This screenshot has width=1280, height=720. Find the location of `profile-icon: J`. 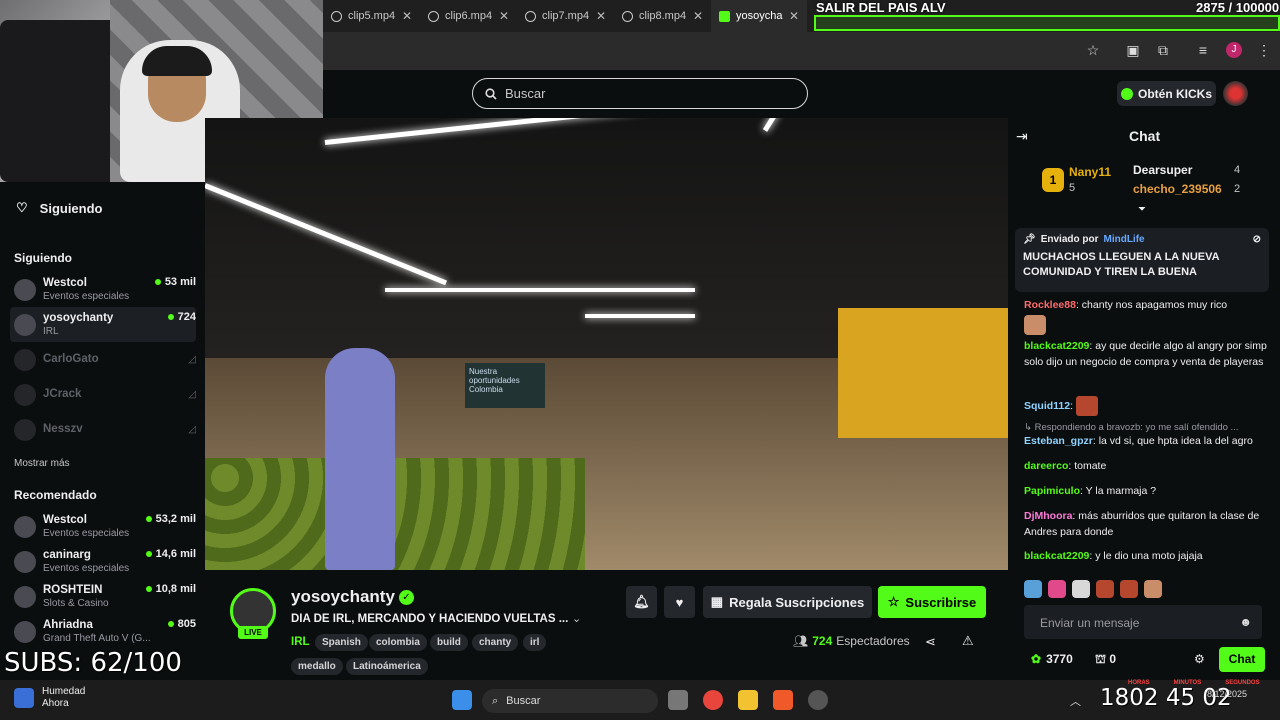

profile-icon: J is located at coordinates (1234, 50).